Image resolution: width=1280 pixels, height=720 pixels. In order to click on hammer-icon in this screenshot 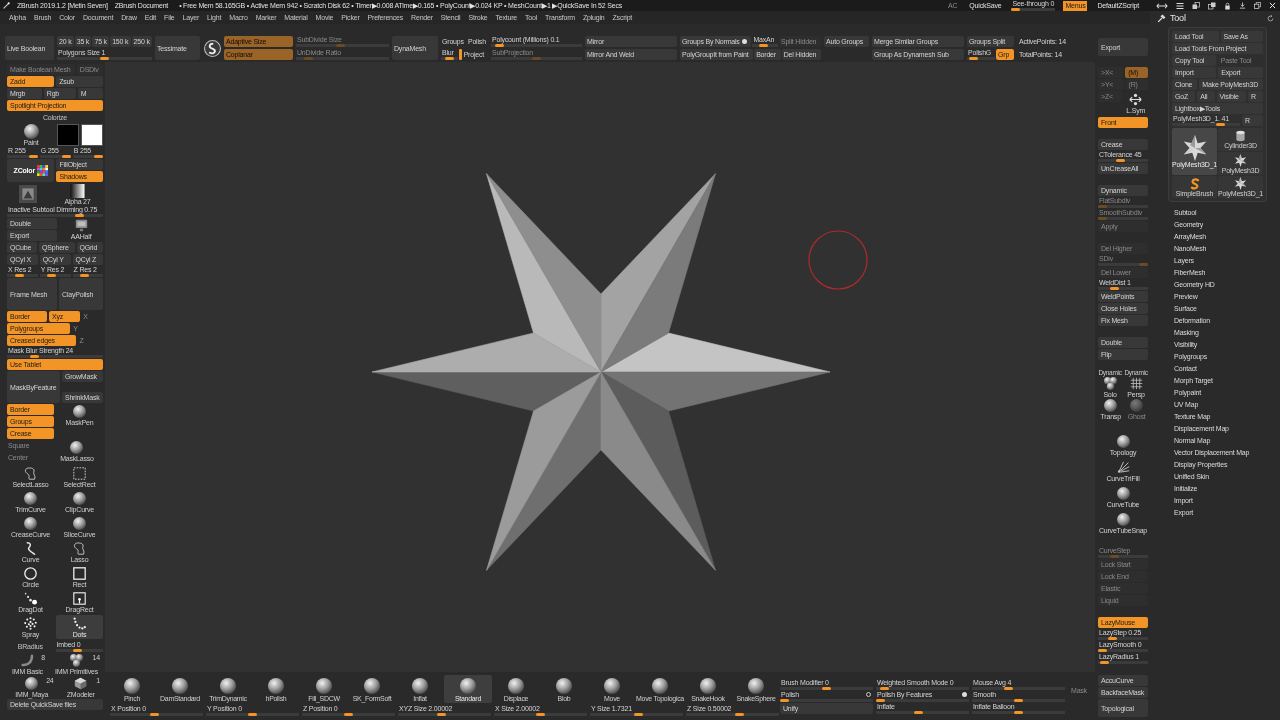, I will do `click(1161, 18)`.